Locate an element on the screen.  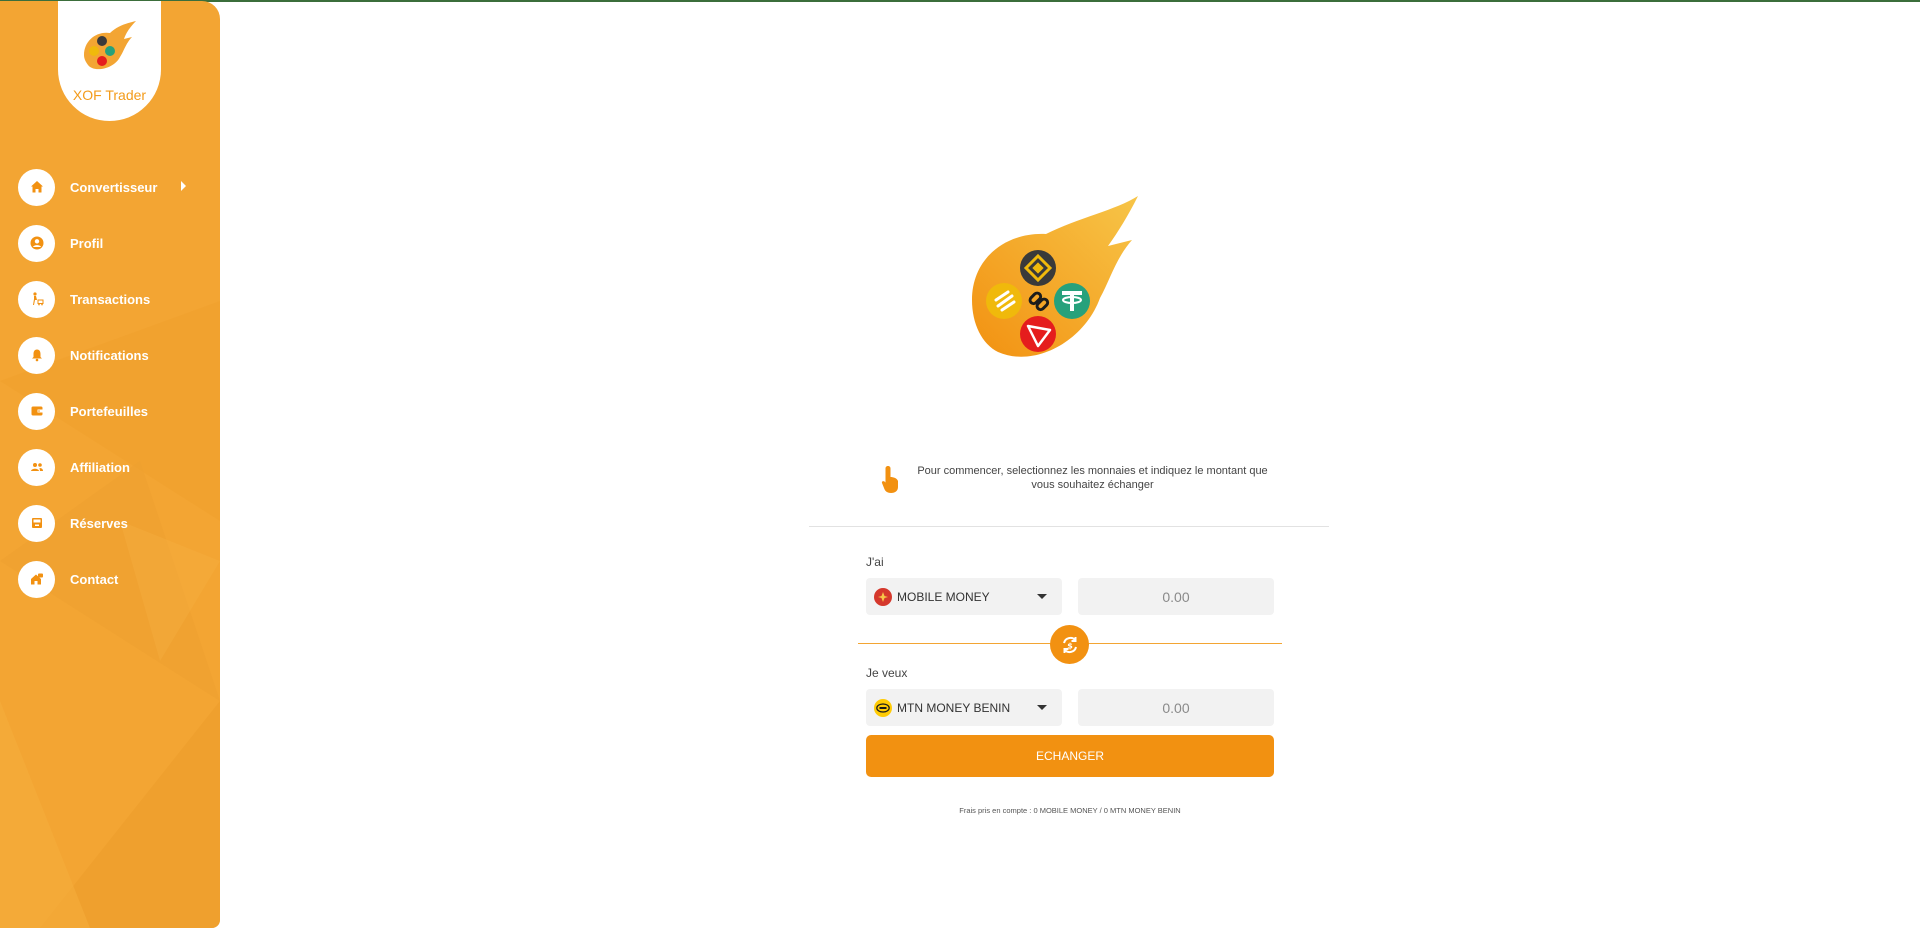
bell-icon is located at coordinates (36, 355).